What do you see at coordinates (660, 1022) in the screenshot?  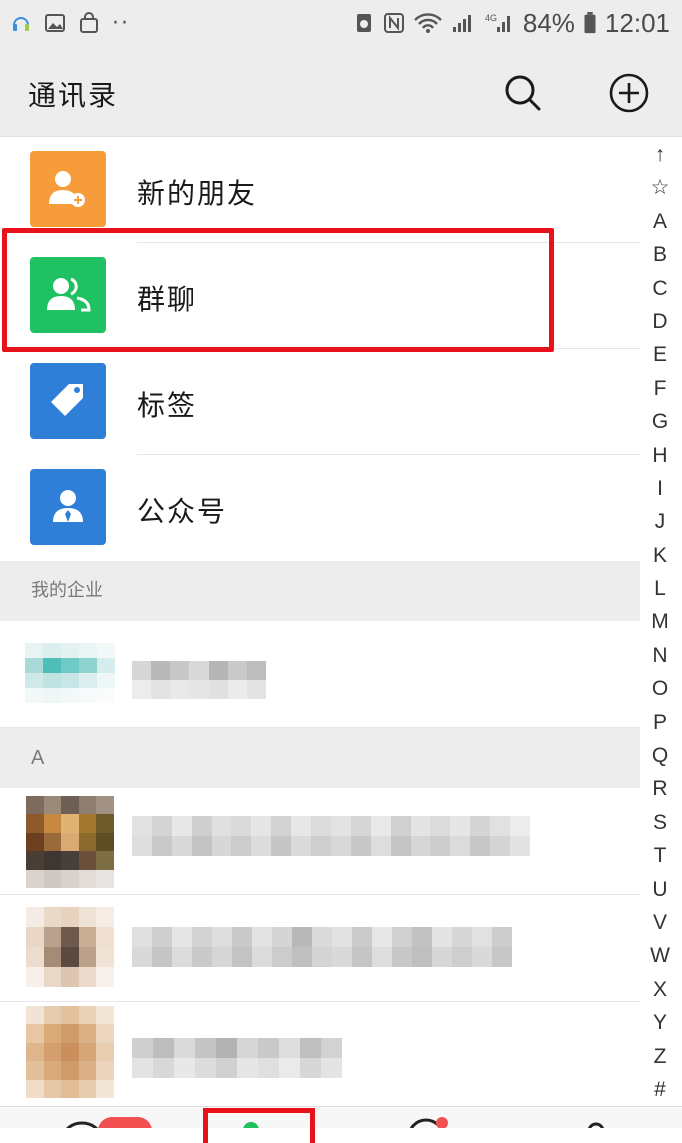 I see `index-letter: Y` at bounding box center [660, 1022].